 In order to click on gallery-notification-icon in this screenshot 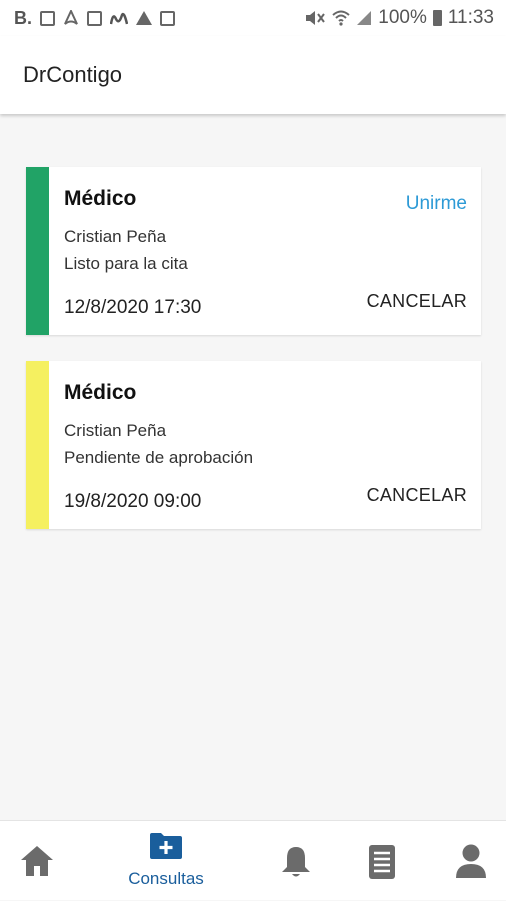, I will do `click(167, 18)`.